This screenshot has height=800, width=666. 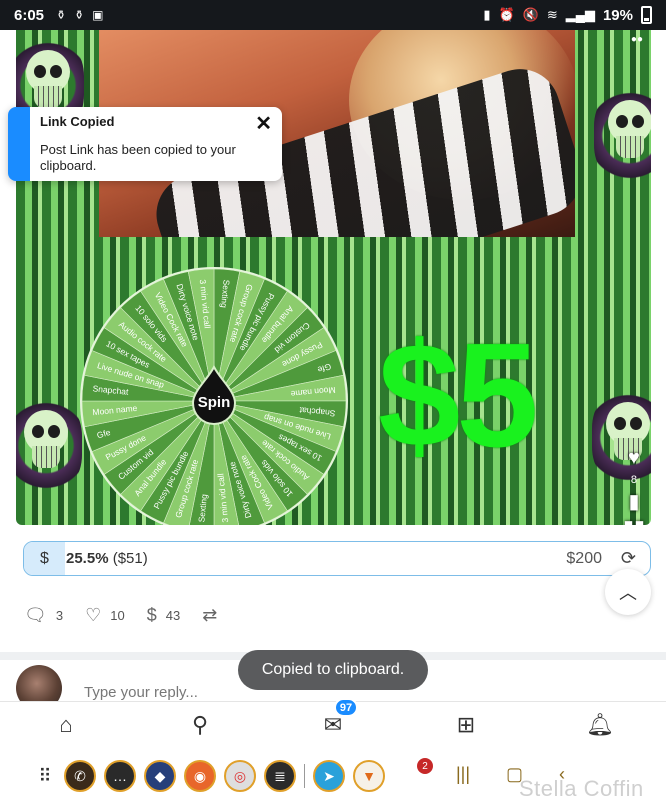 I want to click on tip-goal-percent: 25.5% ($51), so click(x=107, y=558).